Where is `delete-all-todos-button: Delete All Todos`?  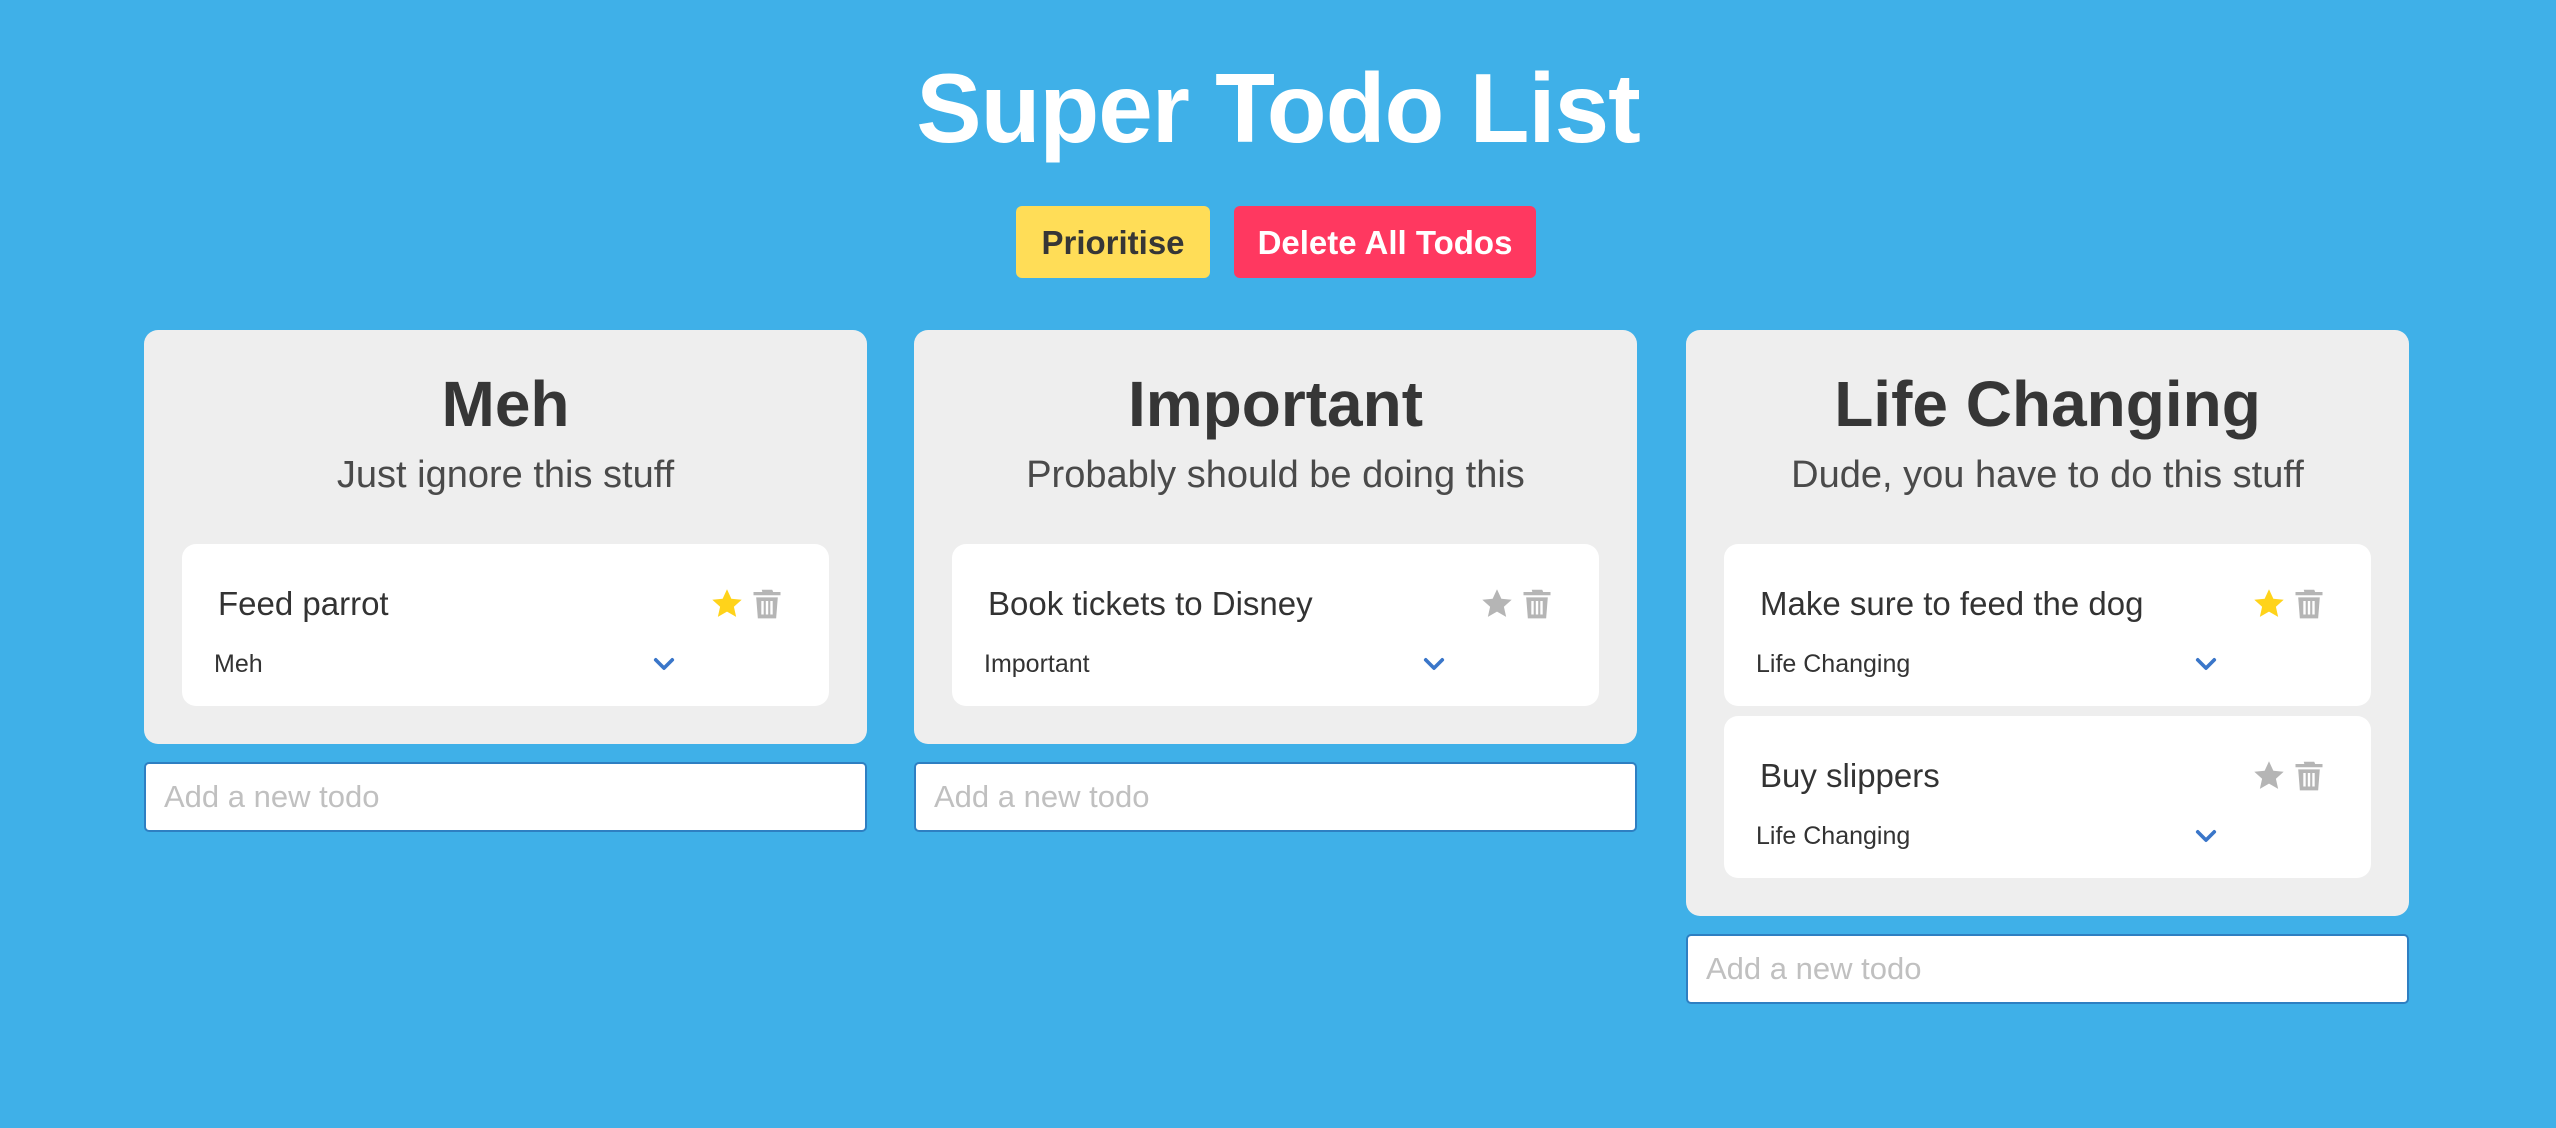
delete-all-todos-button: Delete All Todos is located at coordinates (1385, 242).